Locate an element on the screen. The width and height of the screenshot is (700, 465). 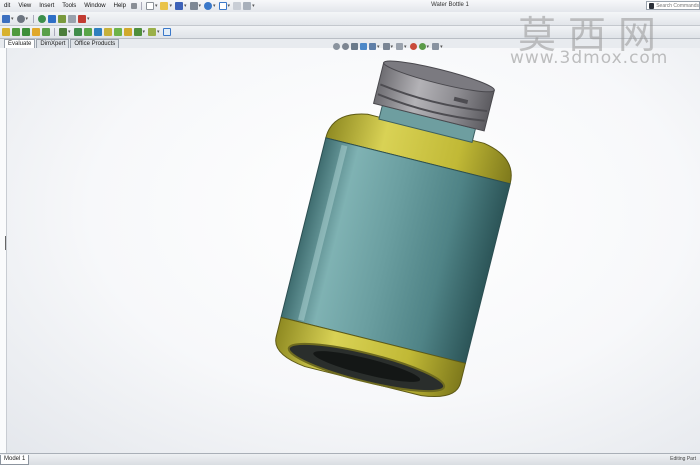
undo-icon is located at coordinates (208, 6).